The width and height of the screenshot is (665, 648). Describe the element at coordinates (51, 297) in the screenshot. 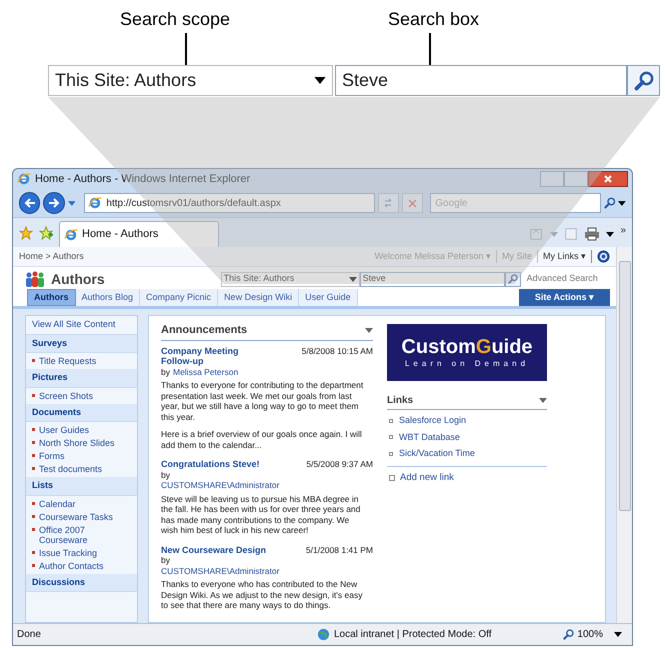

I see `nav-tab: Authors` at that location.